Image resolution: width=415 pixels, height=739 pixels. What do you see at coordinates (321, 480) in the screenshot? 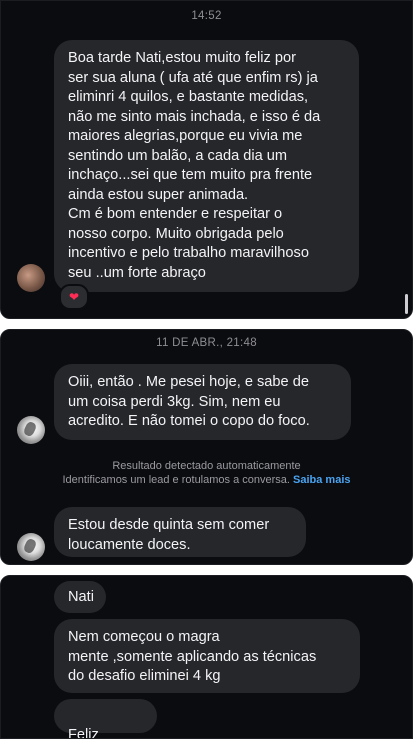
I see `learn-more-link: Saiba mais` at bounding box center [321, 480].